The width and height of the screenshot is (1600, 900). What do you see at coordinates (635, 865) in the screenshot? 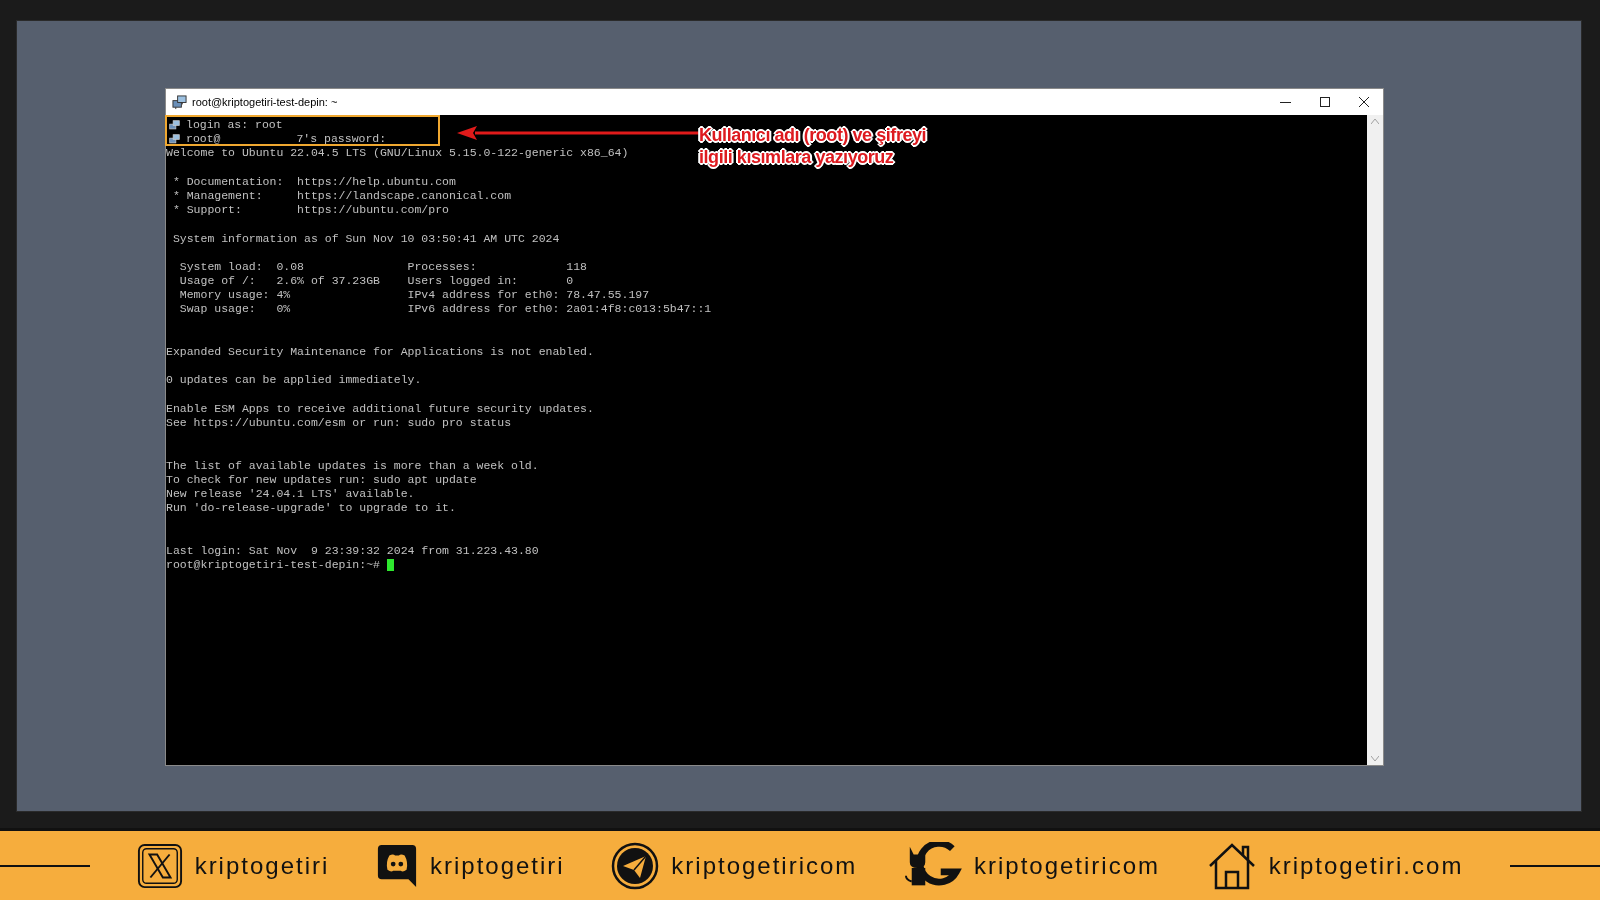
I see `paper-plane-icon` at bounding box center [635, 865].